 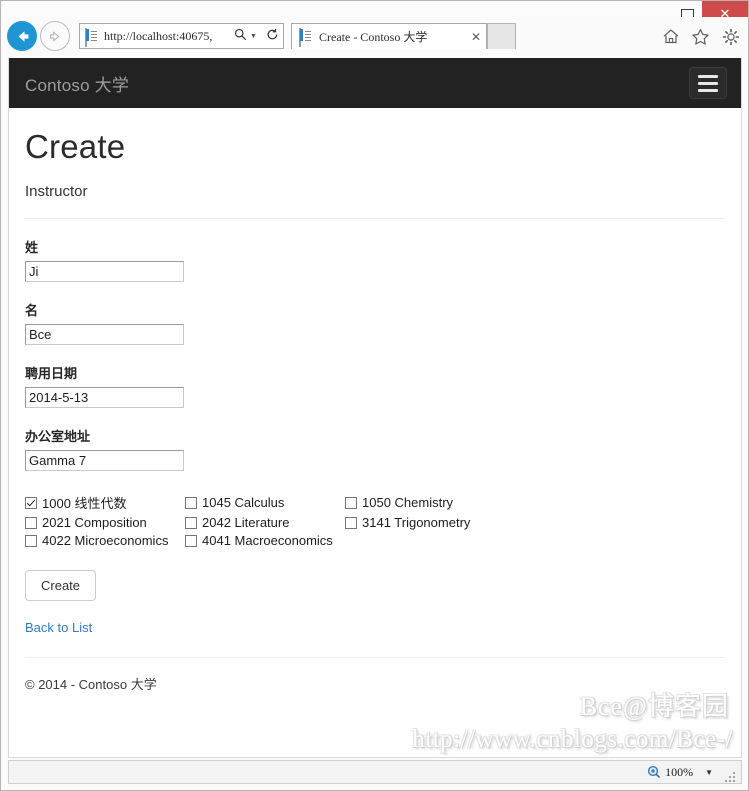 I want to click on label-last-name: 姓, so click(x=32, y=247).